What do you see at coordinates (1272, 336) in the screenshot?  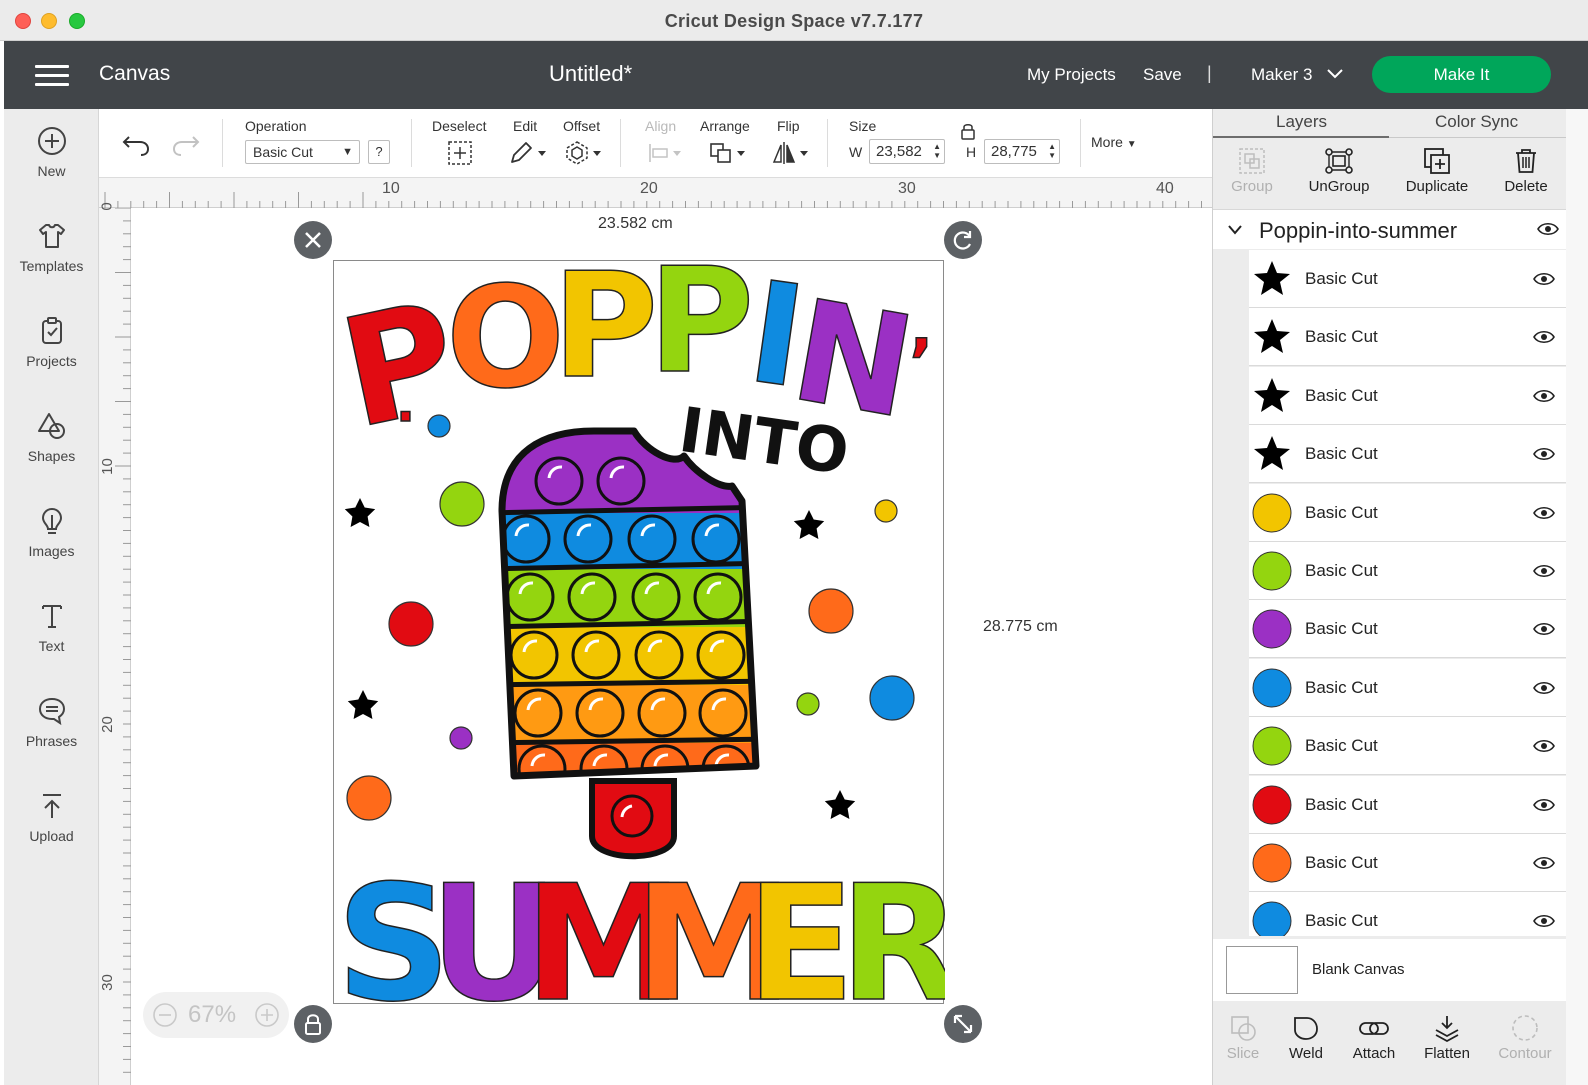 I see `star-thumbnail-icon` at bounding box center [1272, 336].